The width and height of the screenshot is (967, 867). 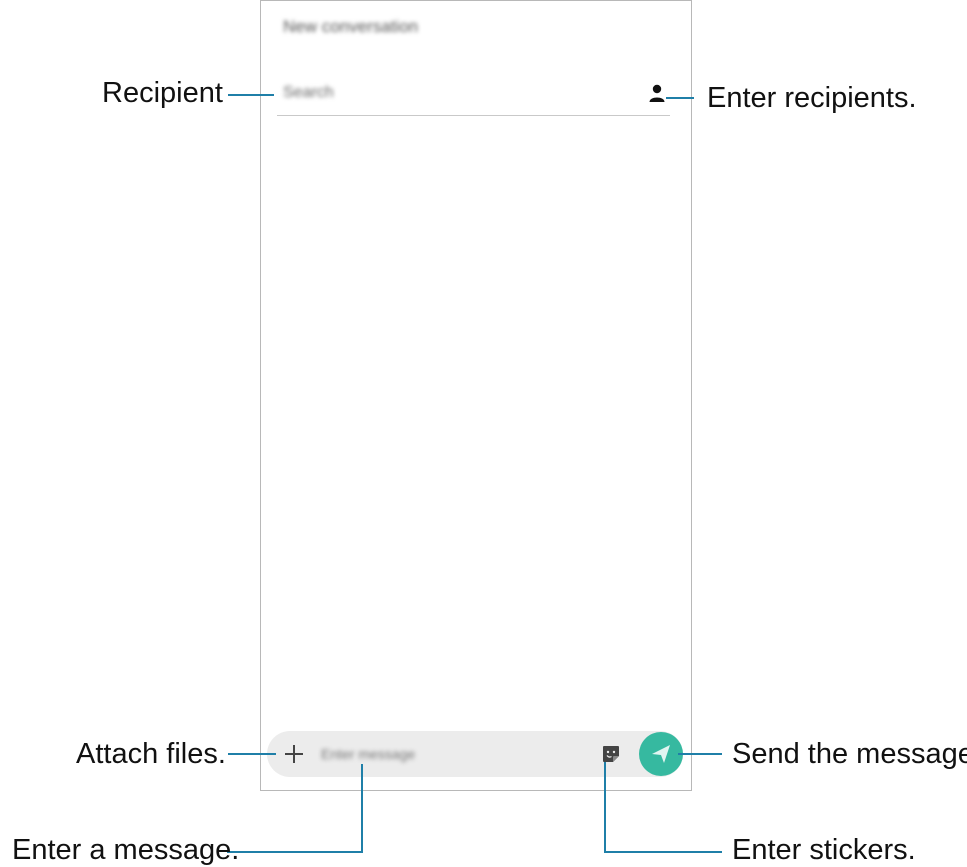 What do you see at coordinates (252, 754) in the screenshot?
I see `callout-line-attach` at bounding box center [252, 754].